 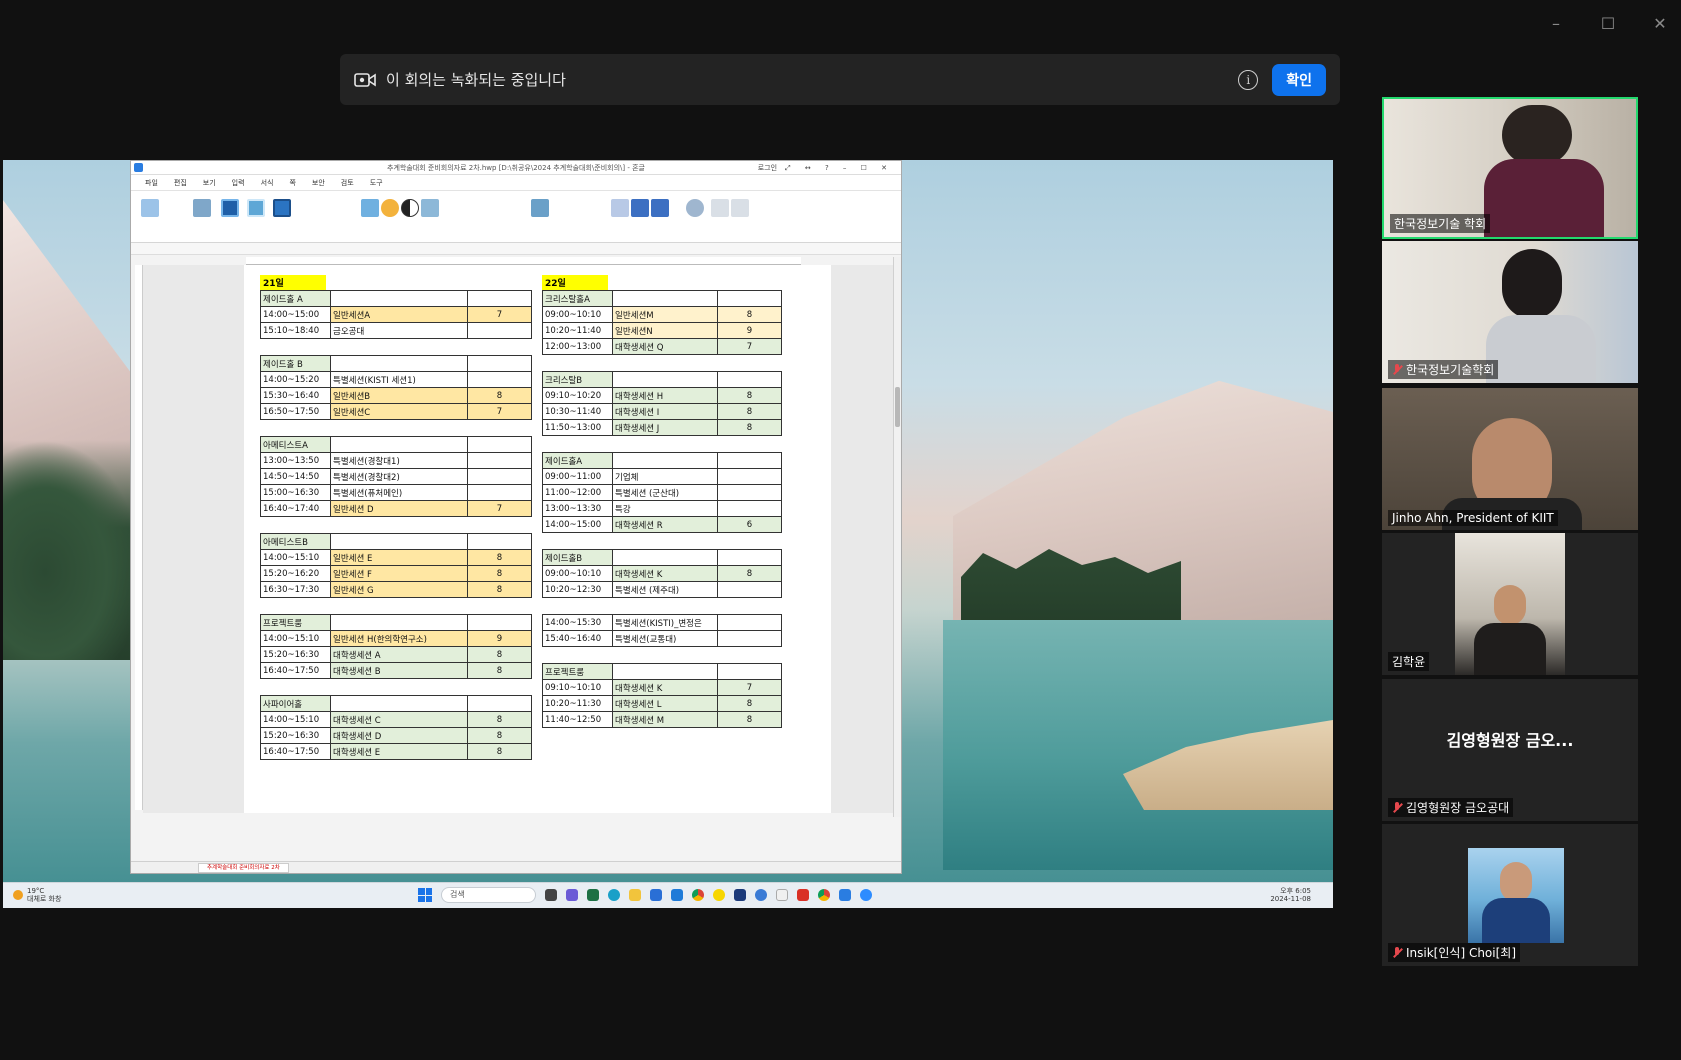 What do you see at coordinates (243, 868) in the screenshot?
I see `doc-tab: 추계학술대회 준비회의자료 2차` at bounding box center [243, 868].